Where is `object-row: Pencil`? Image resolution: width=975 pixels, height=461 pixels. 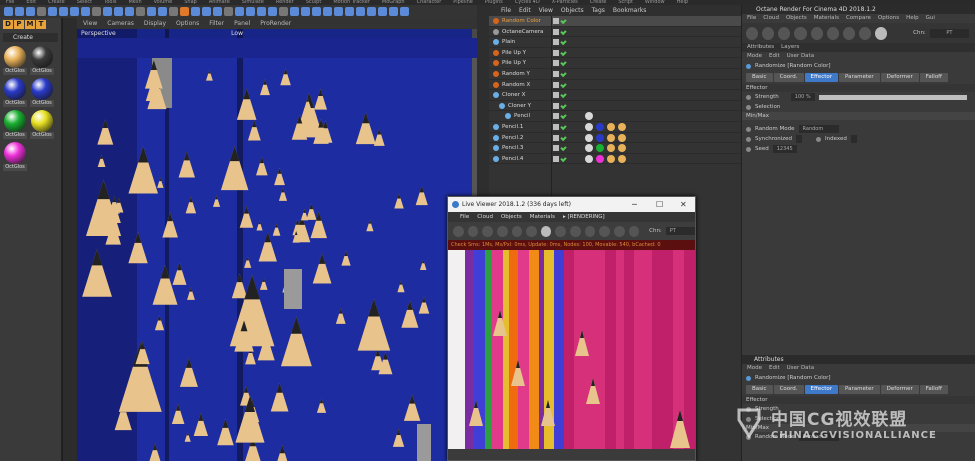
object-row: Pencil is located at coordinates (615, 116).